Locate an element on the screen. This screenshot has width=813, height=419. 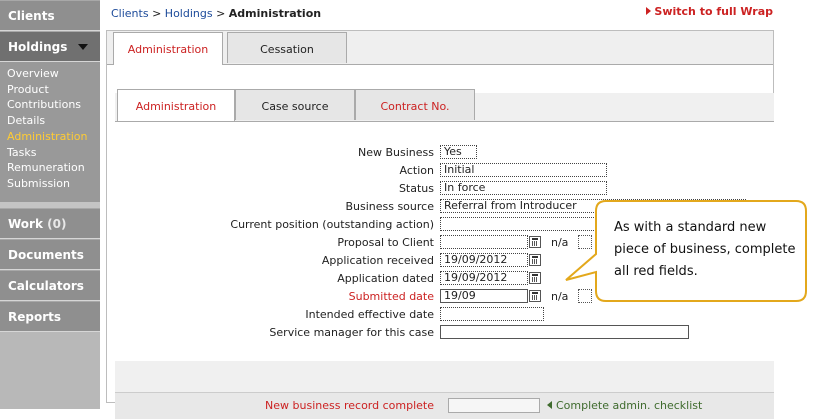
sidebar-item-submission: Submission is located at coordinates (53, 184).